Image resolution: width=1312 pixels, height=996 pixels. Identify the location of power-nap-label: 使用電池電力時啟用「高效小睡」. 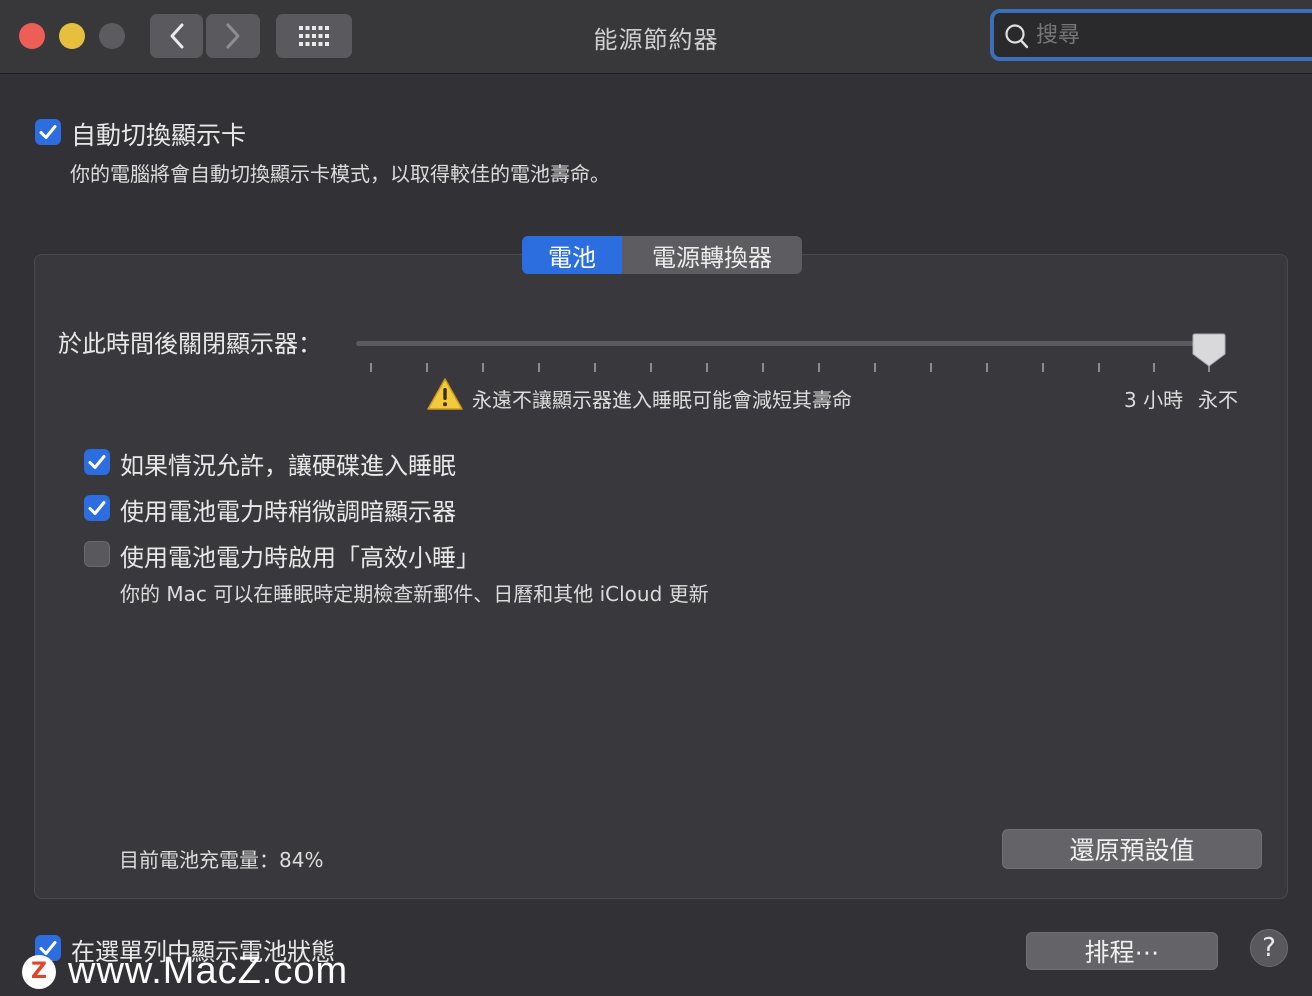
(300, 558).